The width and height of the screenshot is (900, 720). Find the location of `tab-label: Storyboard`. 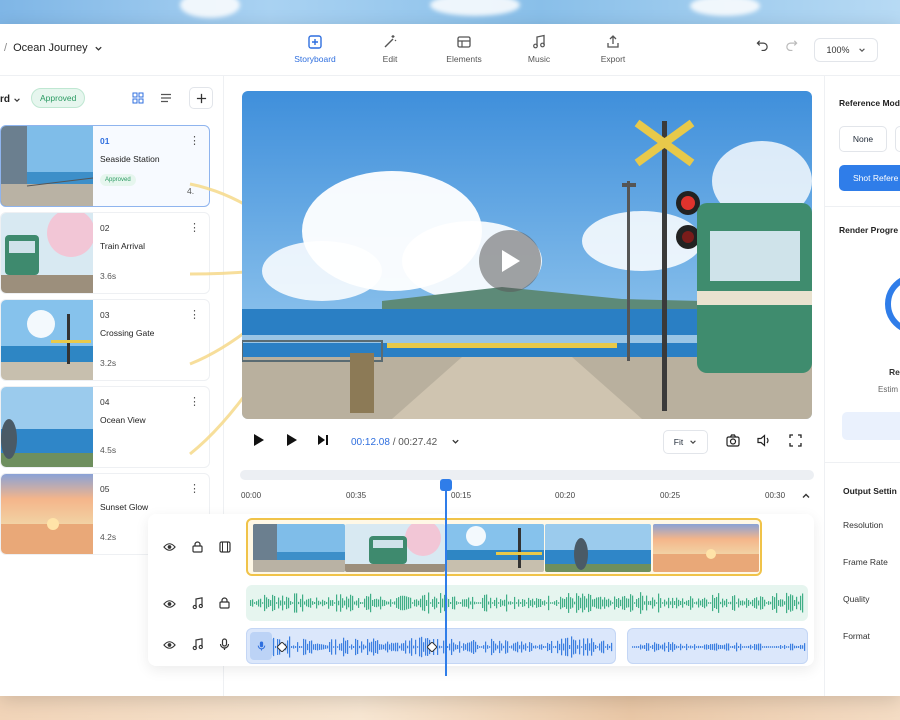

tab-label: Storyboard is located at coordinates (315, 59).